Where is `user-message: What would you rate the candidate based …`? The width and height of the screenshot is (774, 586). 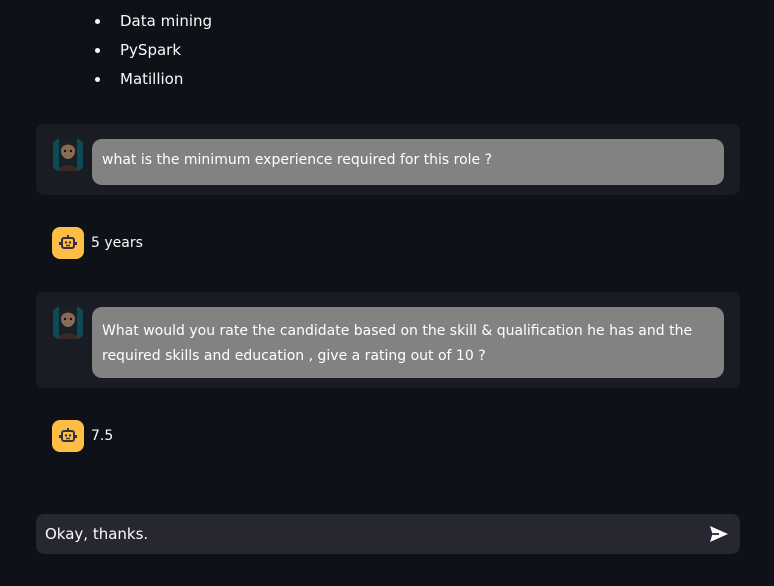
user-message: What would you rate the candidate based … is located at coordinates (388, 340).